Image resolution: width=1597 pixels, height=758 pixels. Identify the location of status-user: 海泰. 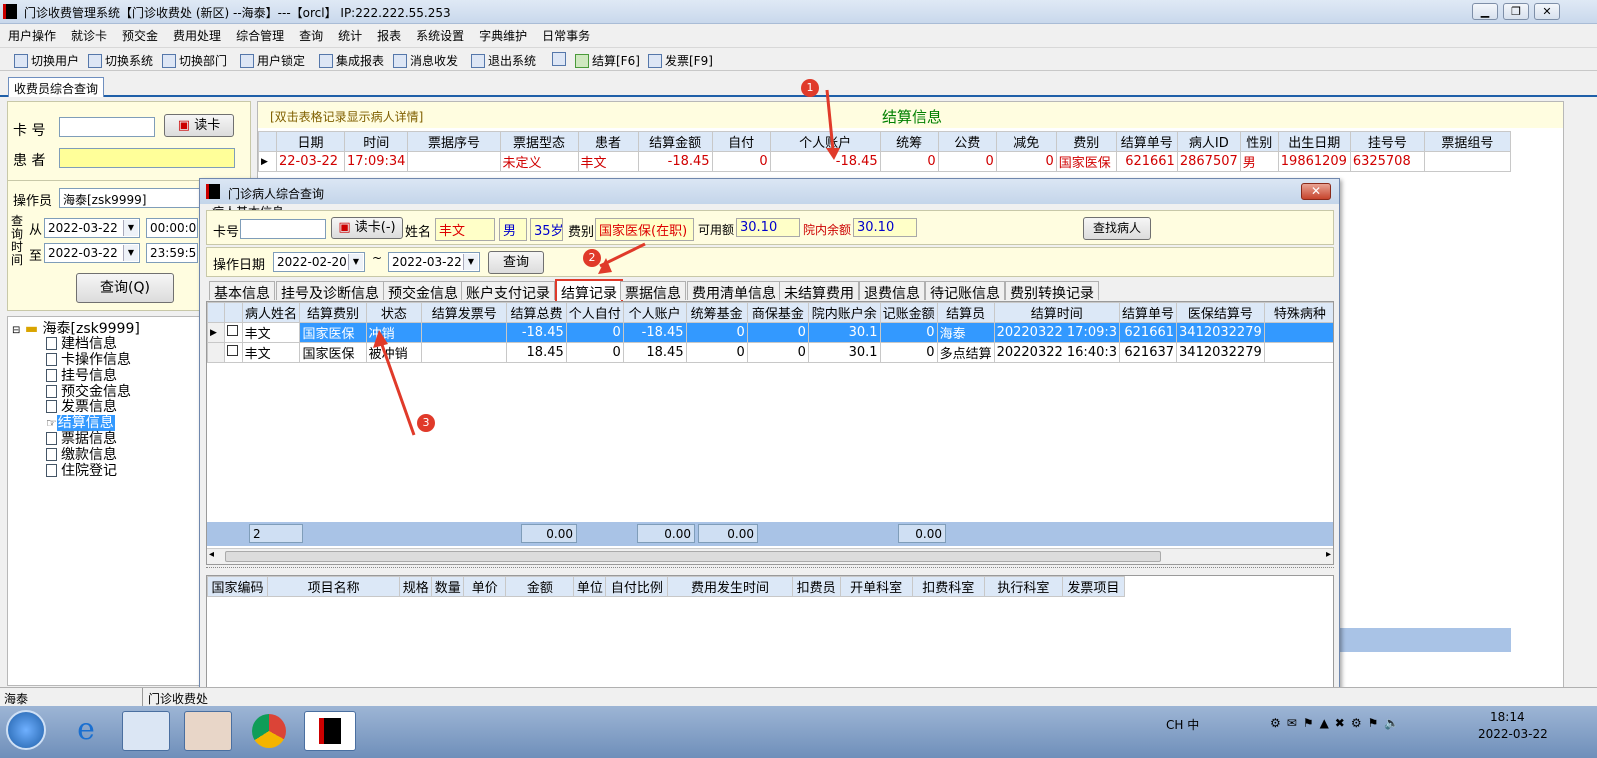
(16, 699).